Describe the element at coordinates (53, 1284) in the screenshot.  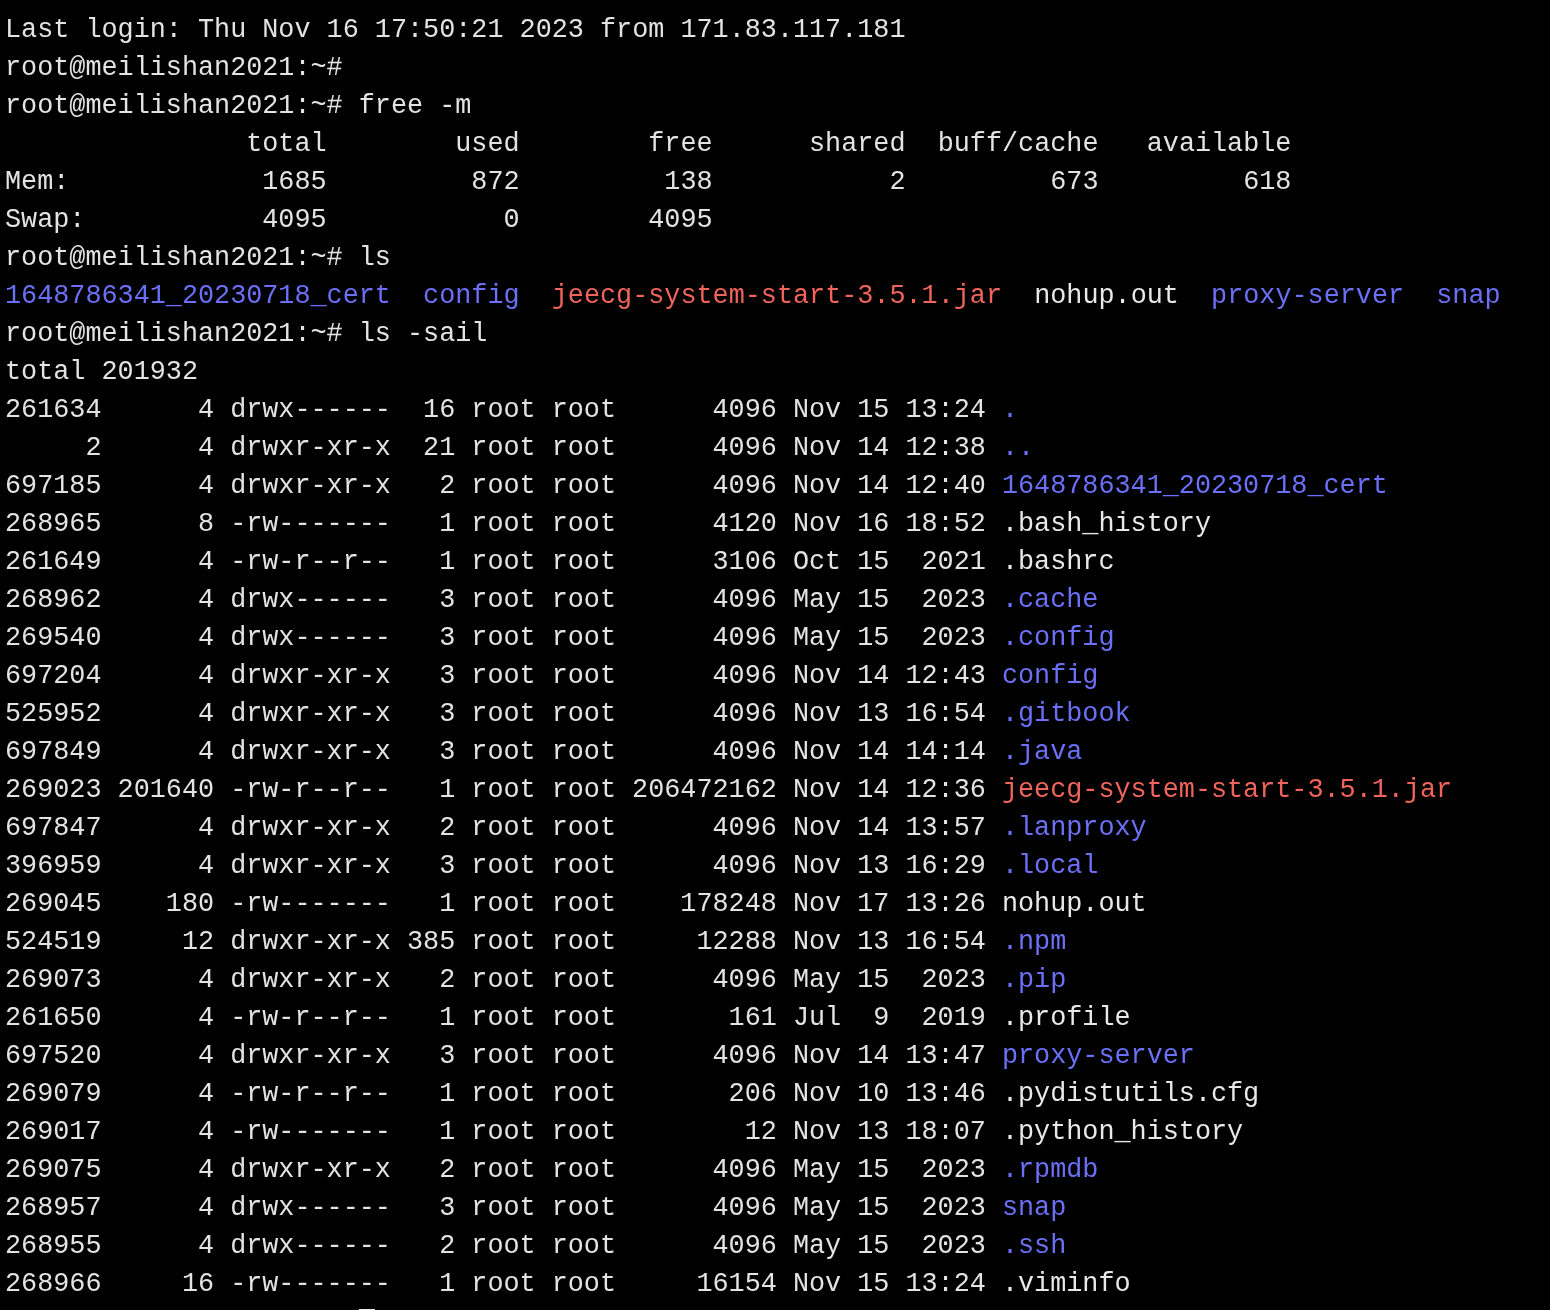
I see `inode-number: 268966` at that location.